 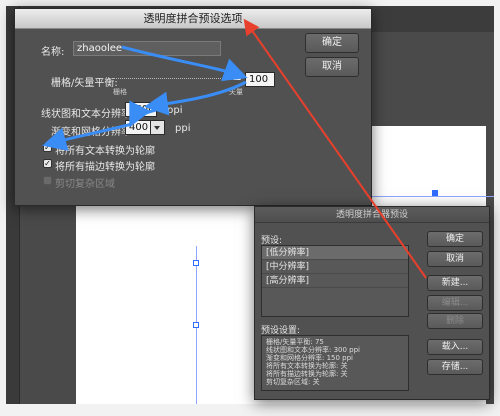 I want to click on vector-end-label: 矢量, so click(x=236, y=92).